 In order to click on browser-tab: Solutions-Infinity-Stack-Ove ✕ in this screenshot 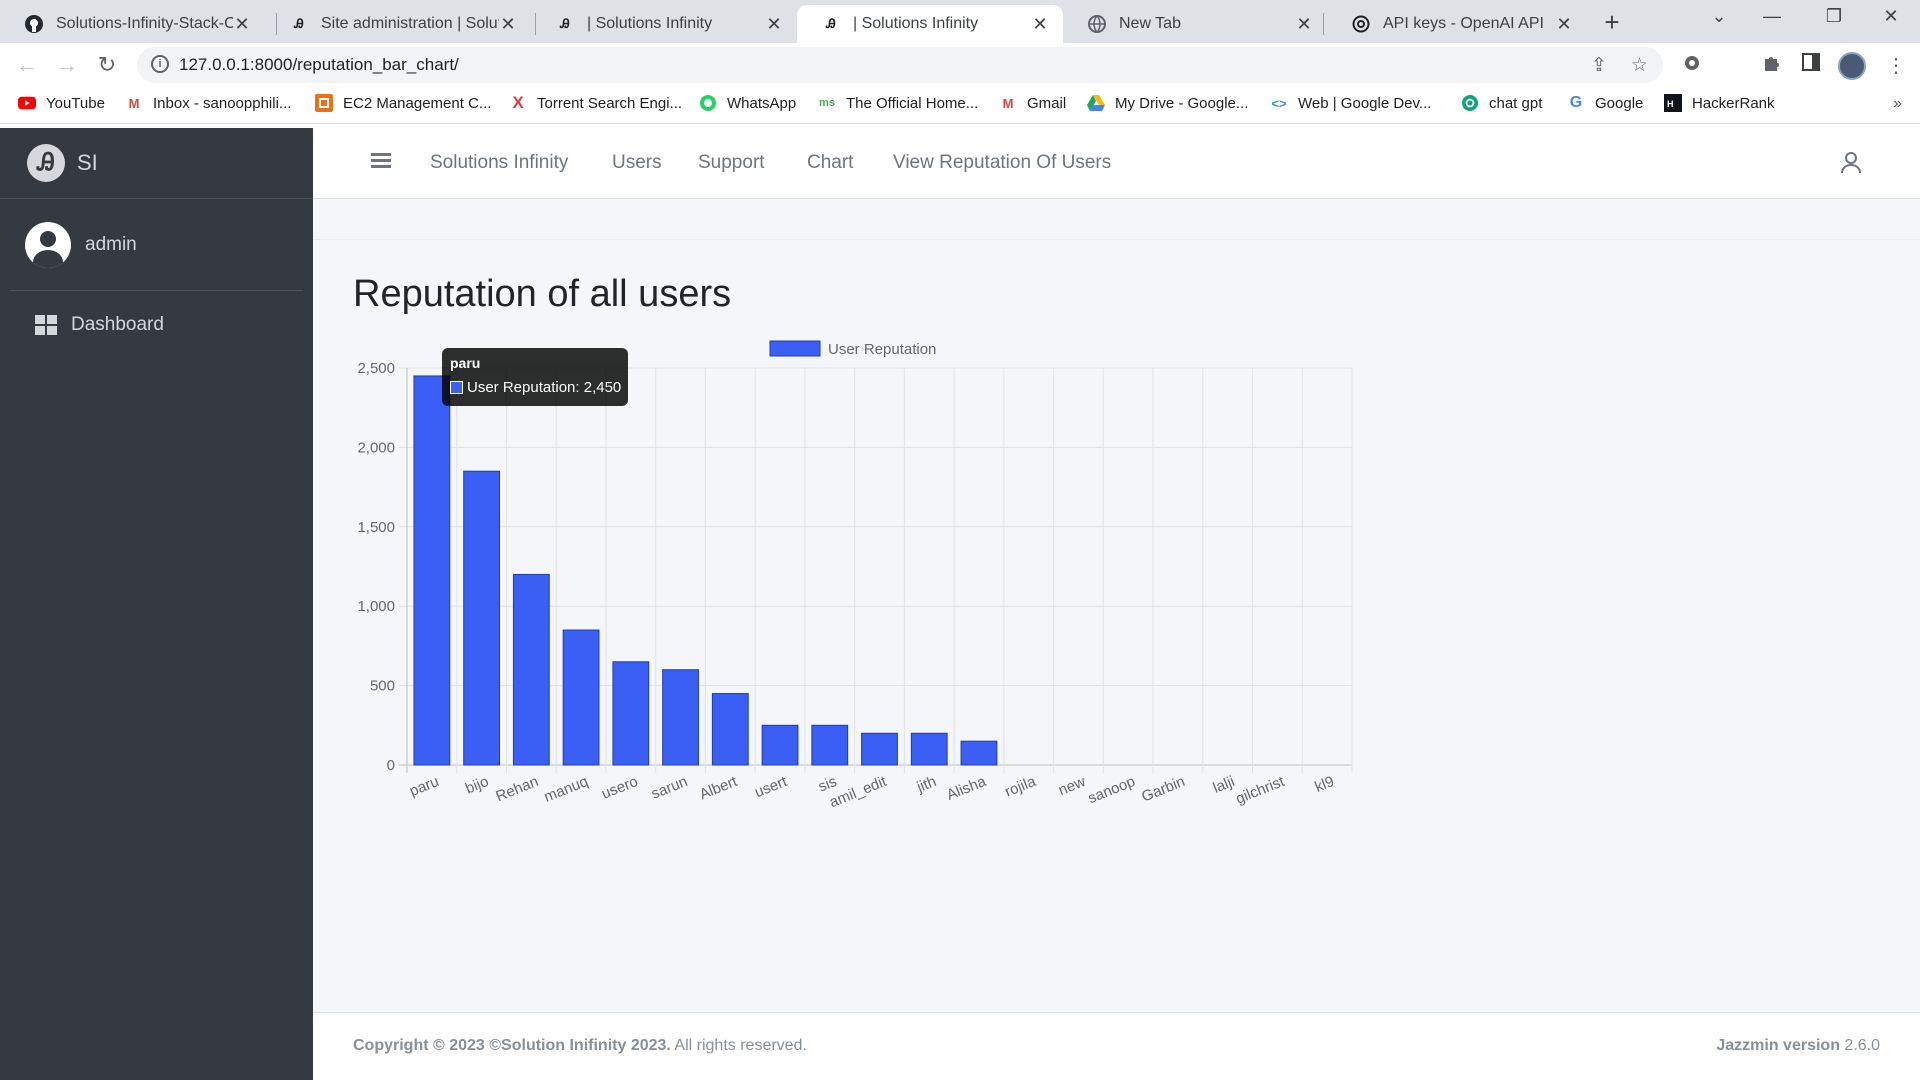, I will do `click(132, 24)`.